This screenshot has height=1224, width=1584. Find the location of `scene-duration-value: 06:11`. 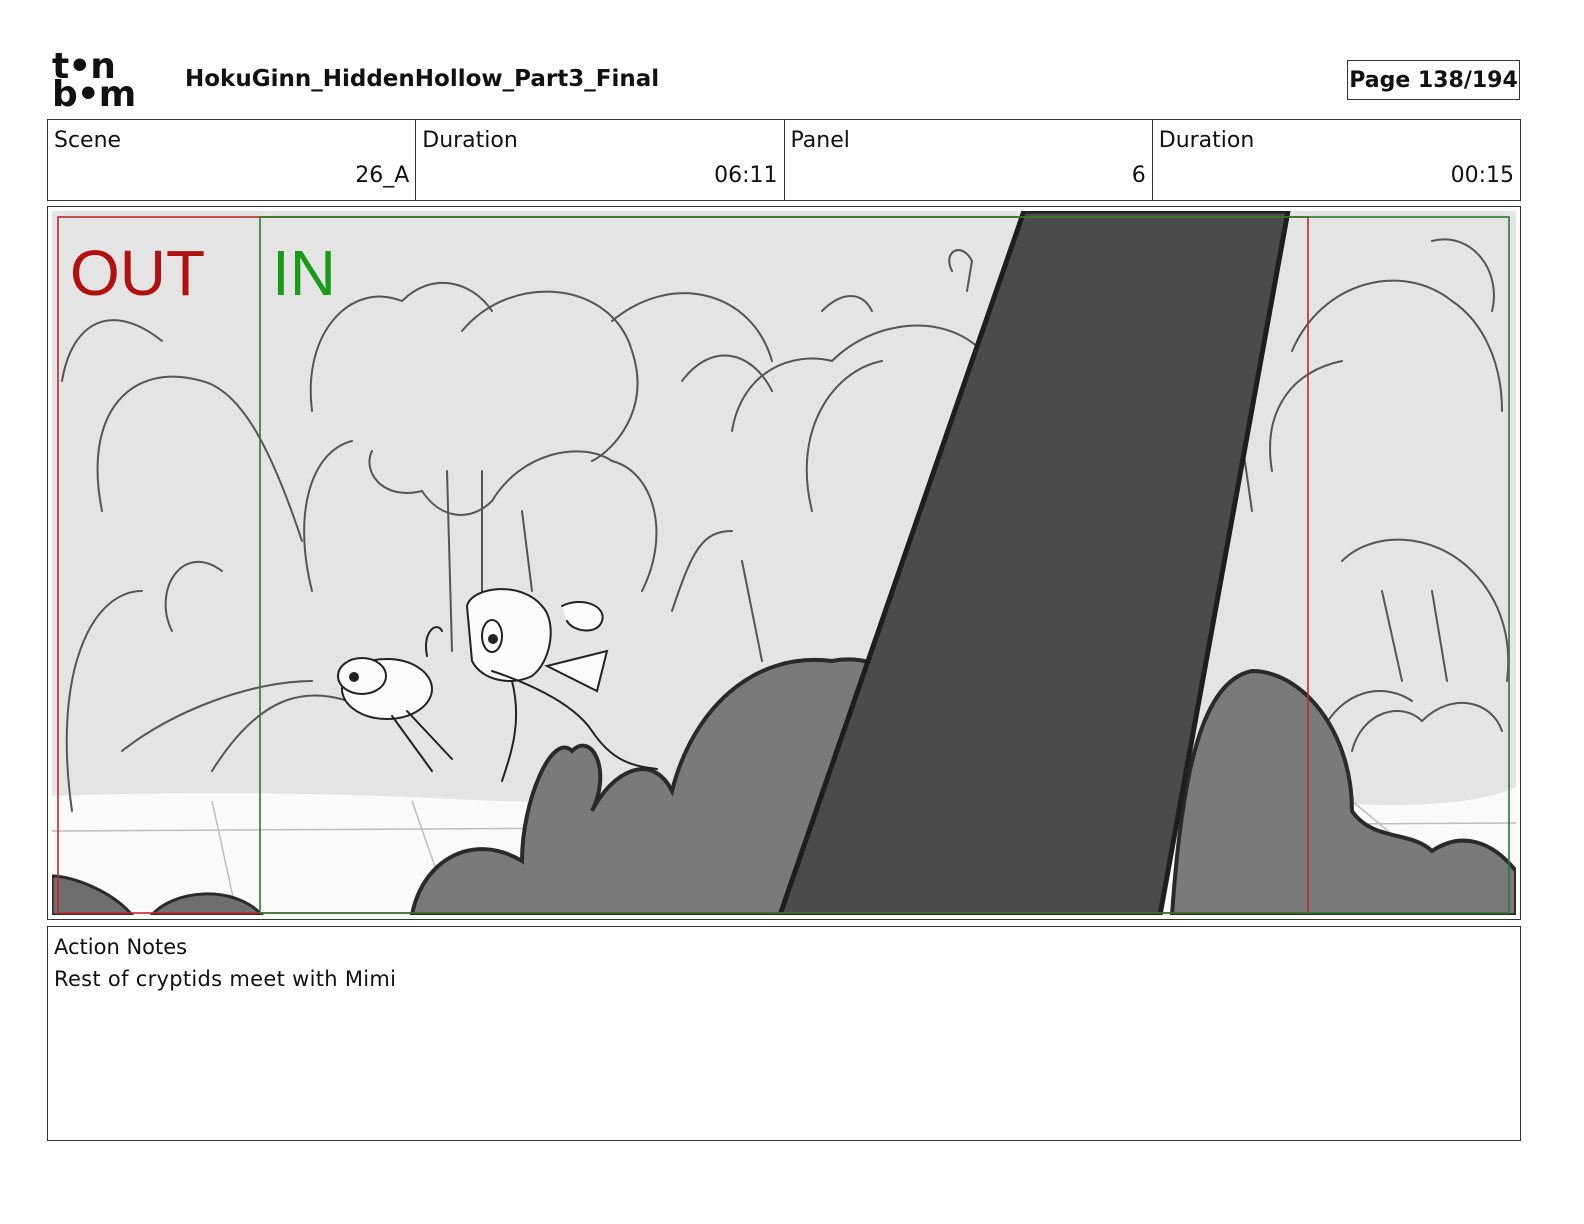

scene-duration-value: 06:11 is located at coordinates (746, 175).